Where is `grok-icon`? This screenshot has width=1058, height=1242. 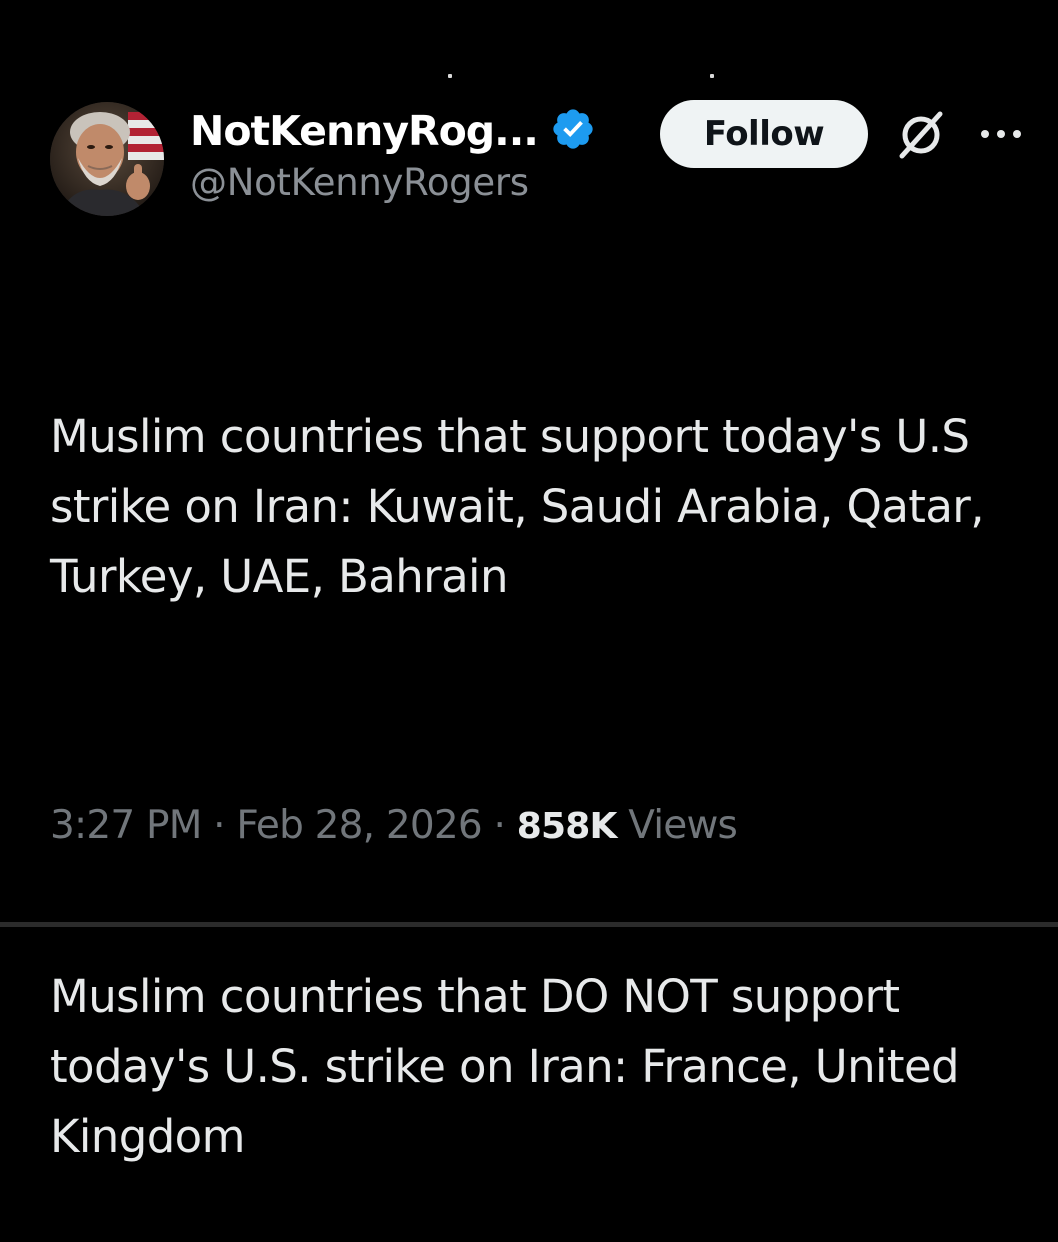
grok-icon is located at coordinates (921, 135).